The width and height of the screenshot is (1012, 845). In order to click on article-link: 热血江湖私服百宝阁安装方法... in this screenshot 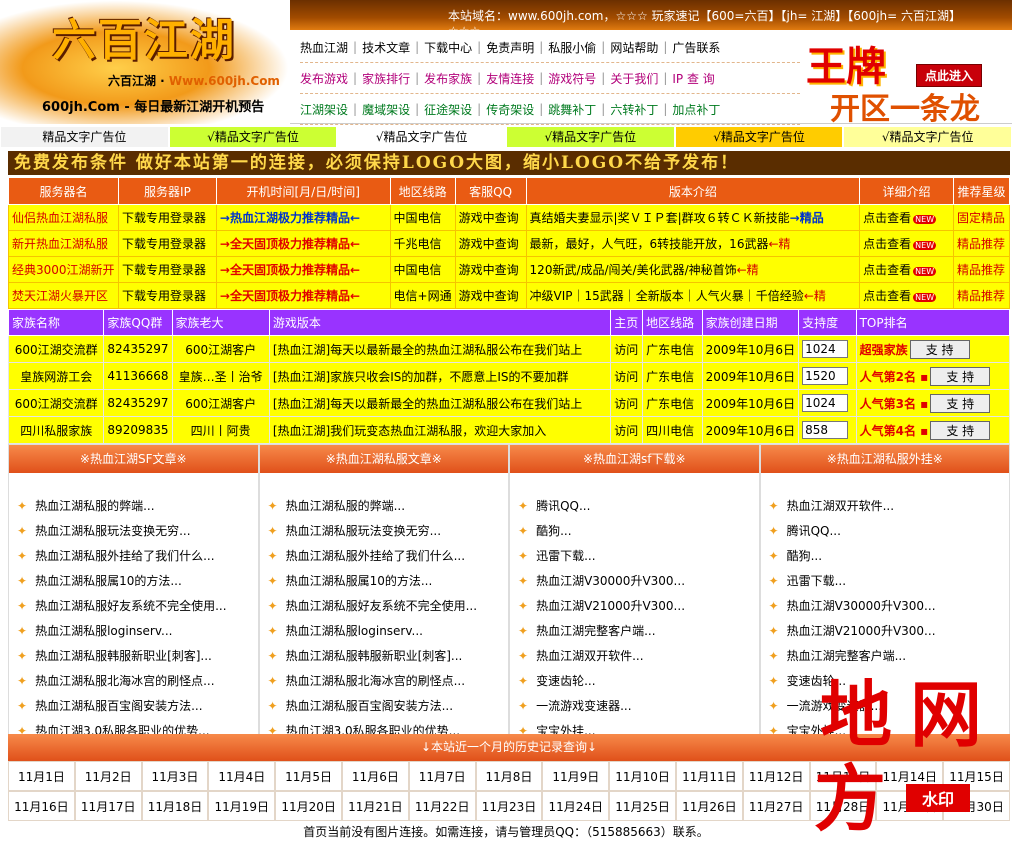, I will do `click(118, 706)`.